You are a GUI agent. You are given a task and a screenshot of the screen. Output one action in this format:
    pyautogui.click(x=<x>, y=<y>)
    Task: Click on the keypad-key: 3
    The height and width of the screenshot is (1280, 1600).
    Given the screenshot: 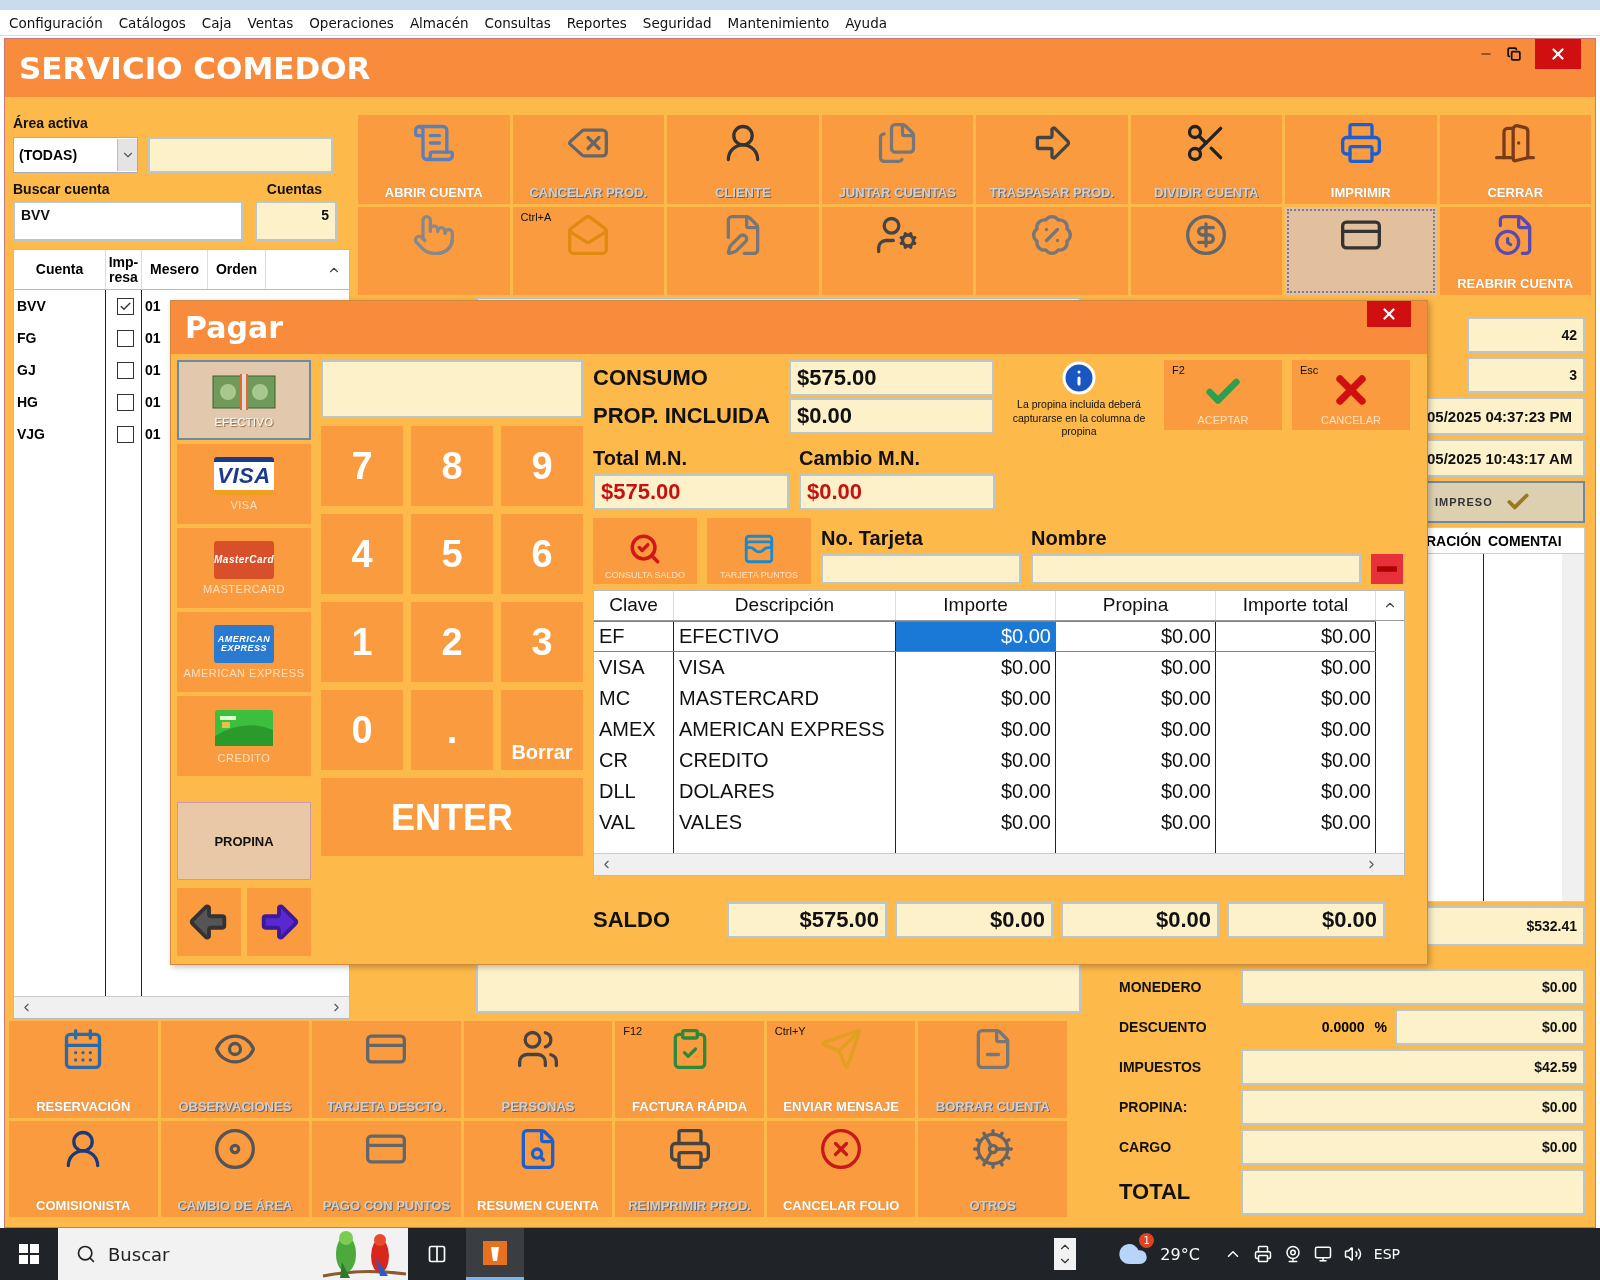 What is the action you would take?
    pyautogui.click(x=542, y=642)
    